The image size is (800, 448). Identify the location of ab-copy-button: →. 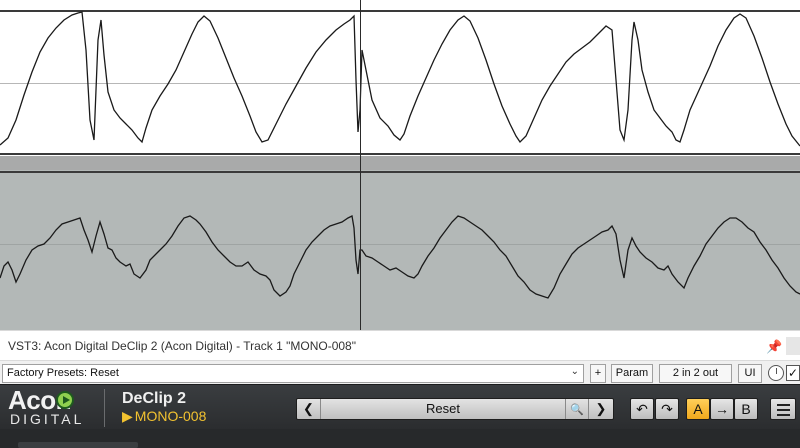
(722, 409).